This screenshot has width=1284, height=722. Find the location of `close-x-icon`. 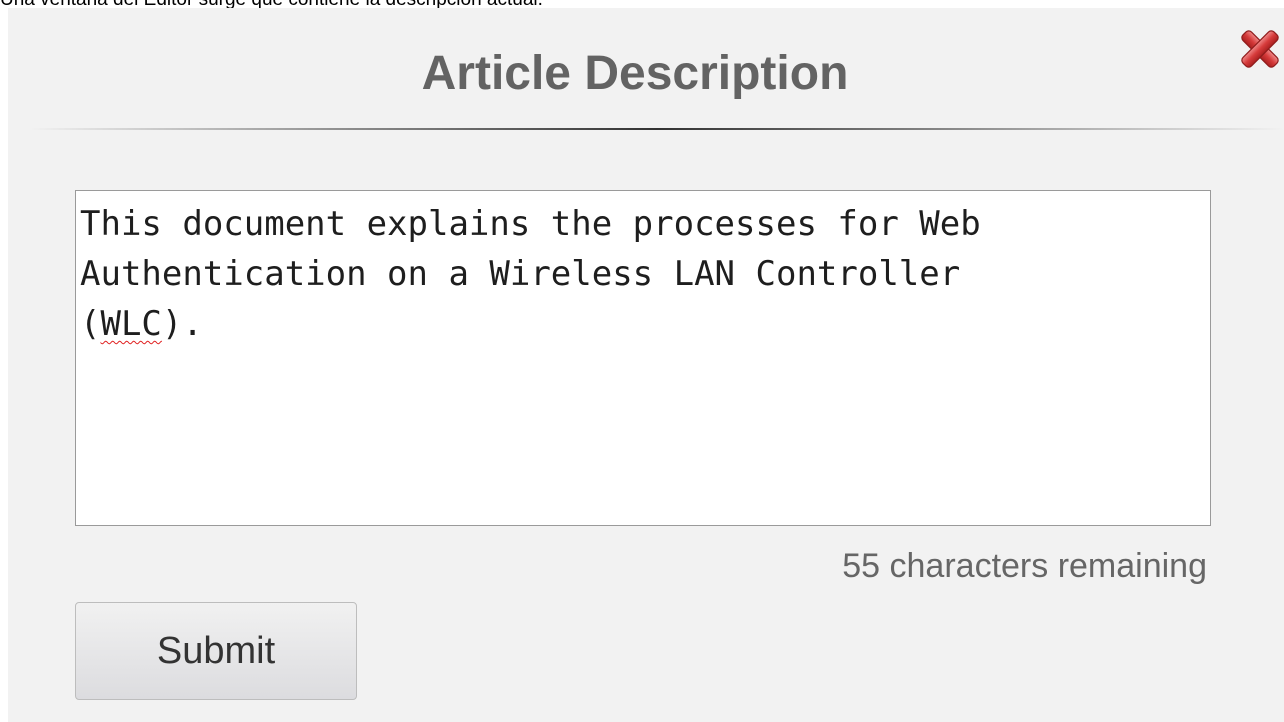

close-x-icon is located at coordinates (1260, 49).